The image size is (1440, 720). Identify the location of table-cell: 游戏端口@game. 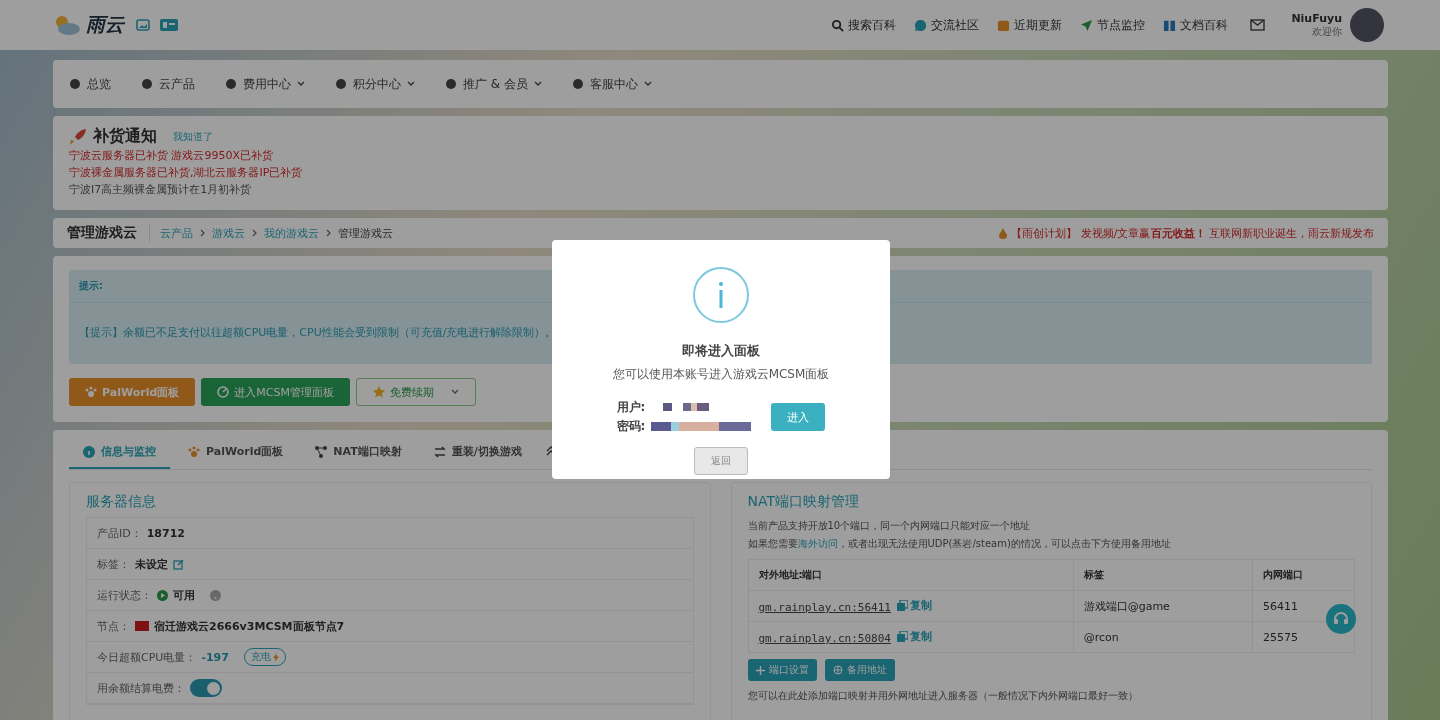
(1163, 606).